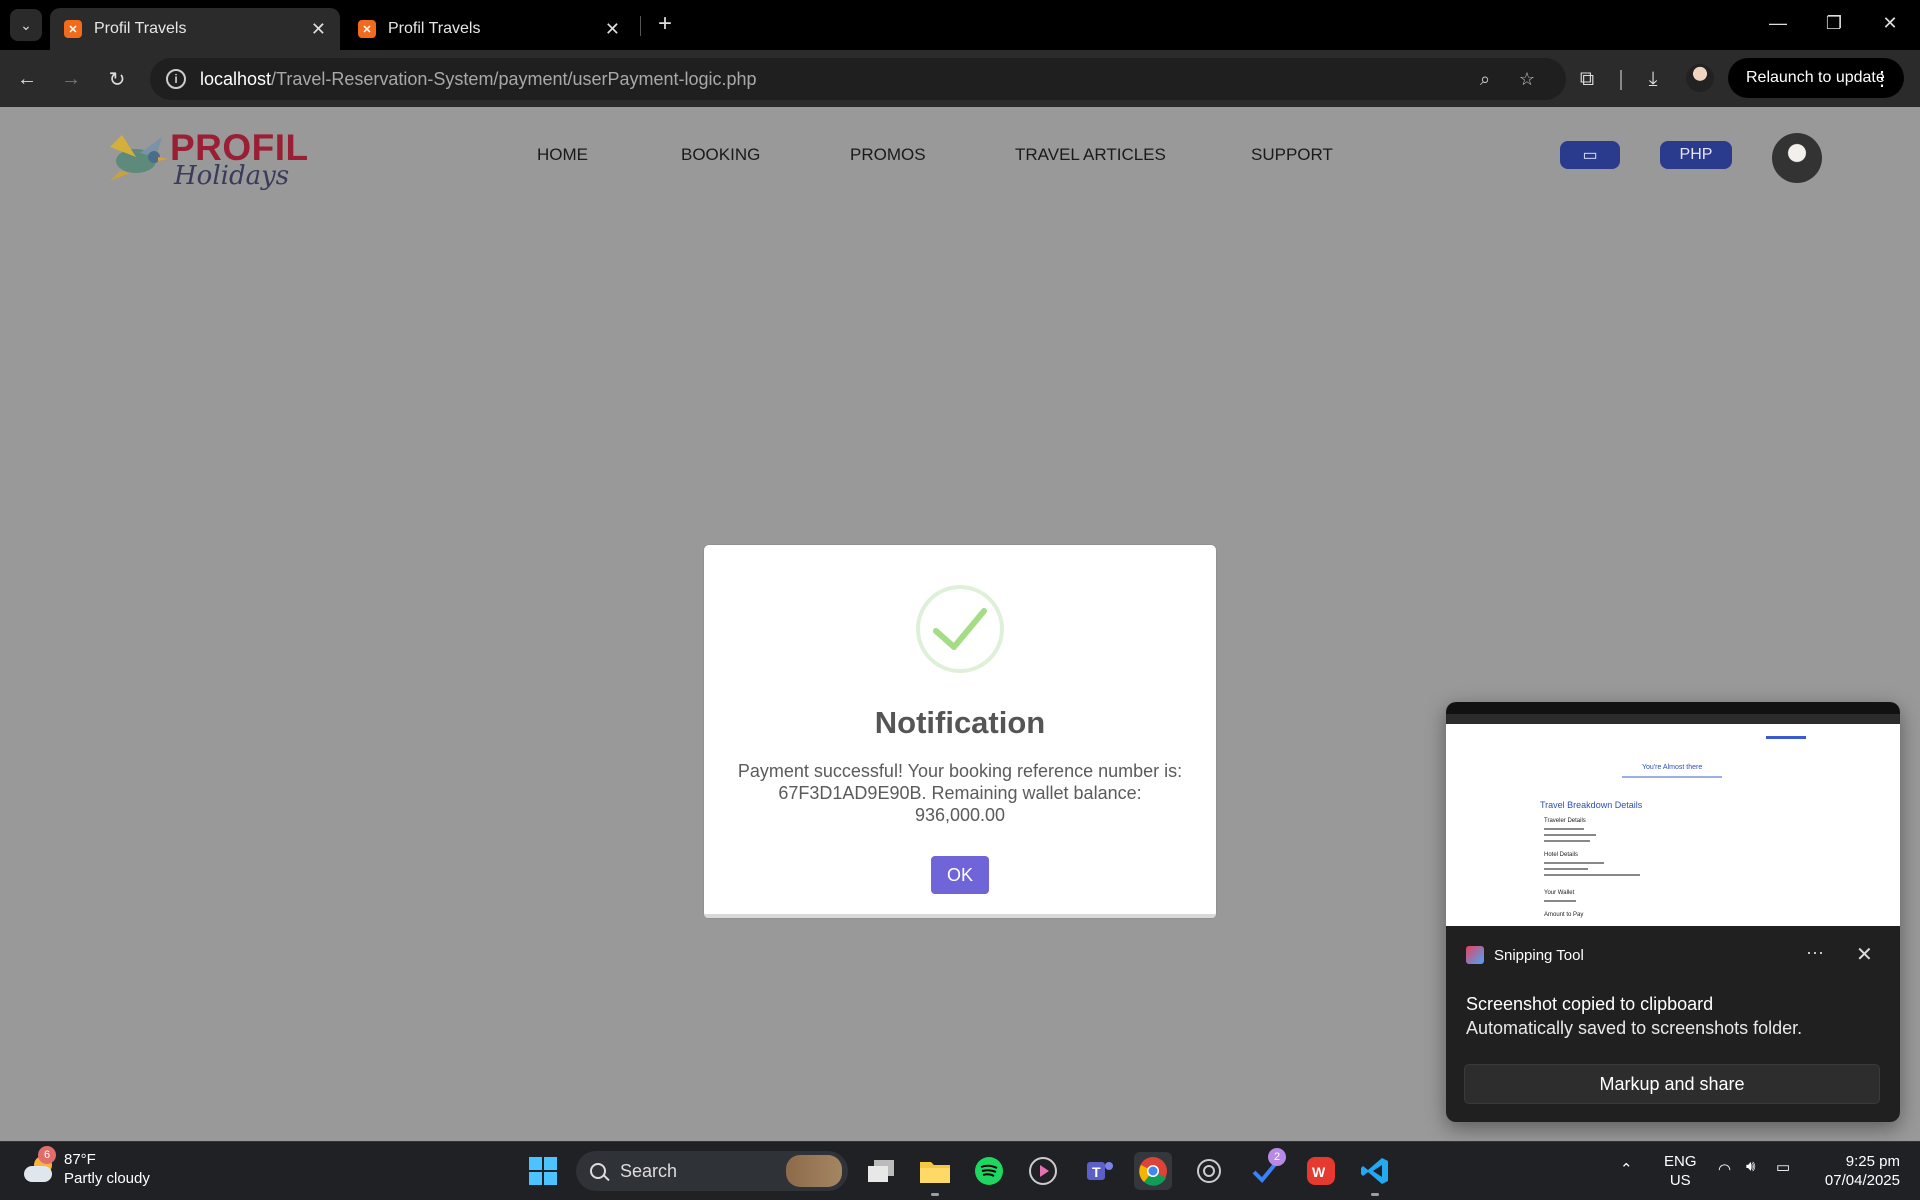 This screenshot has width=1920, height=1200. Describe the element at coordinates (367, 29) in the screenshot. I see `xampp-favicon-icon: ✕` at that location.